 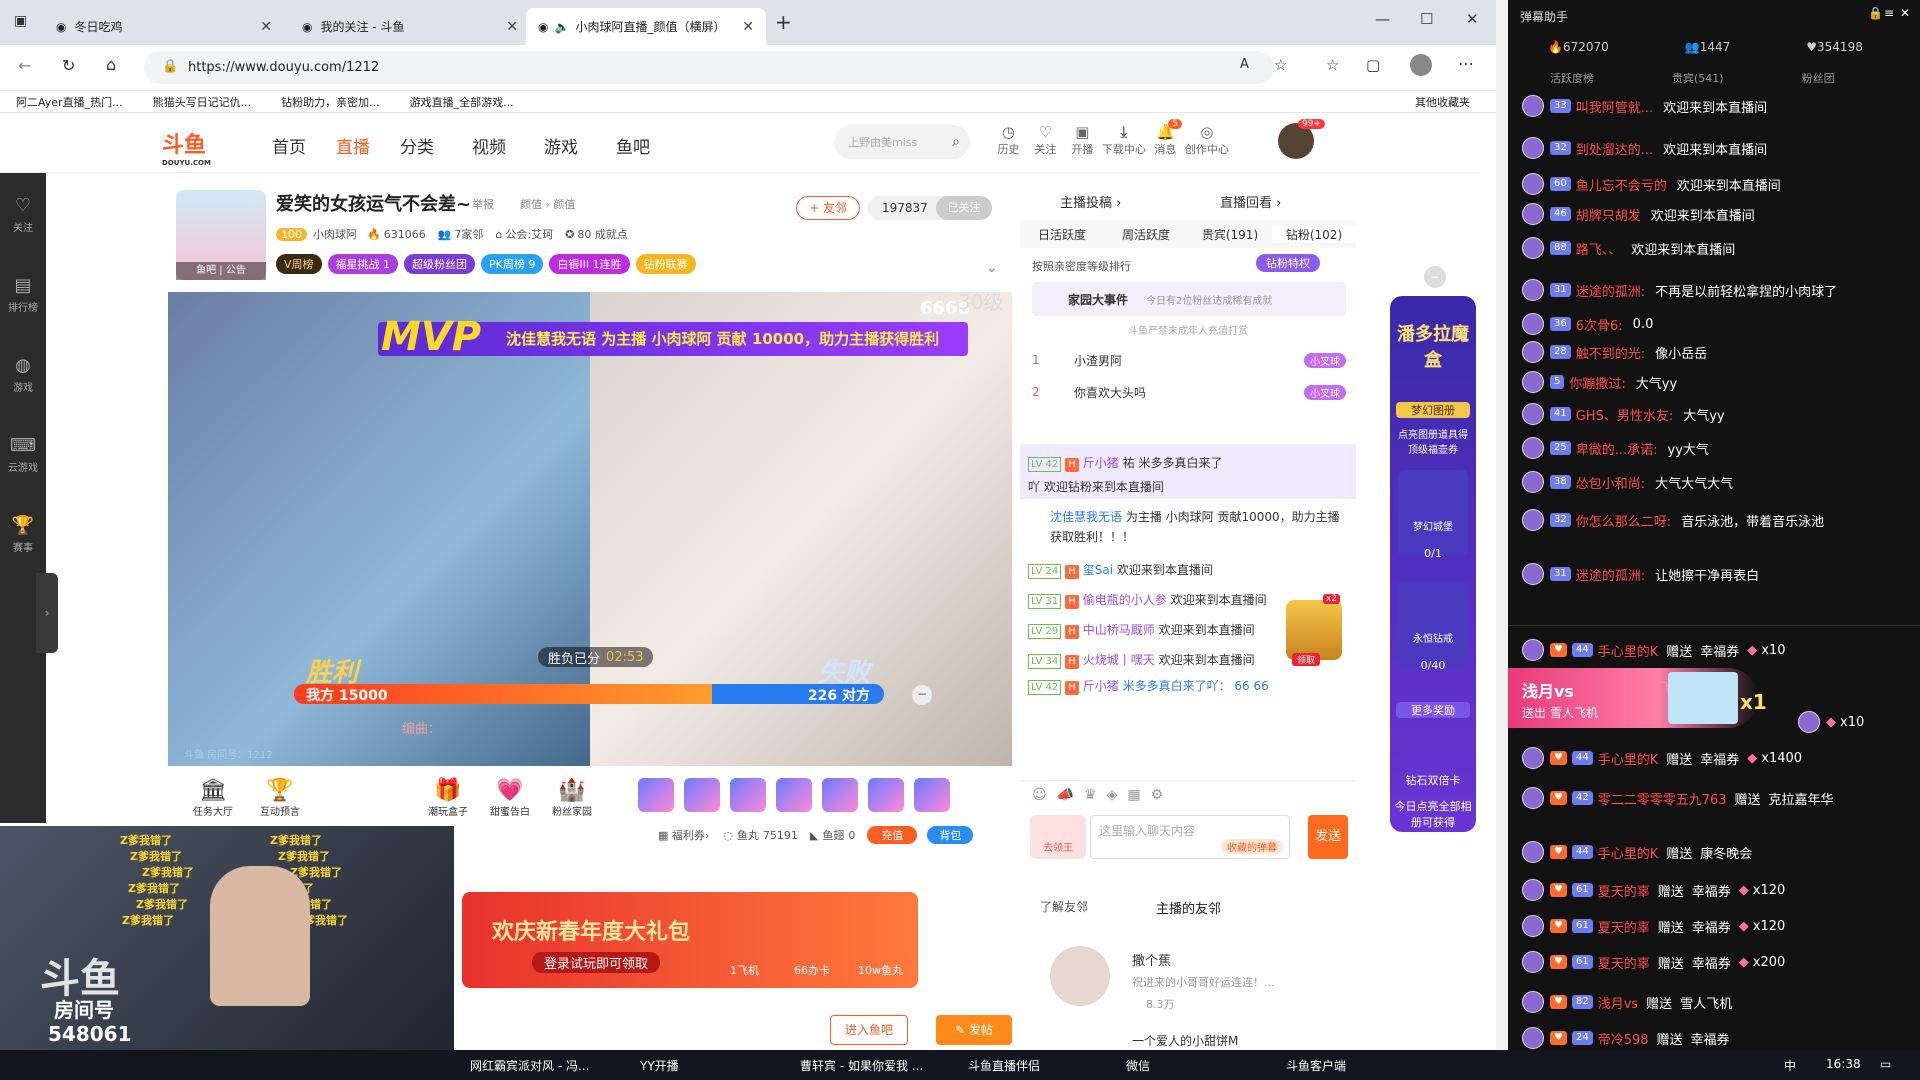 What do you see at coordinates (1382, 19) in the screenshot?
I see `minimize-button: —` at bounding box center [1382, 19].